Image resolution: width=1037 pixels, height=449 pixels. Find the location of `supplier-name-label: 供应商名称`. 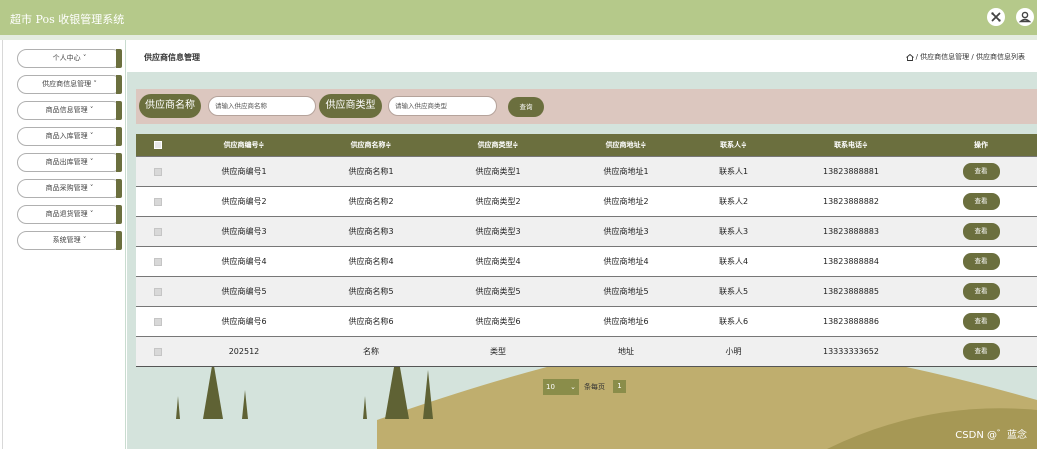

supplier-name-label: 供应商名称 is located at coordinates (170, 106).